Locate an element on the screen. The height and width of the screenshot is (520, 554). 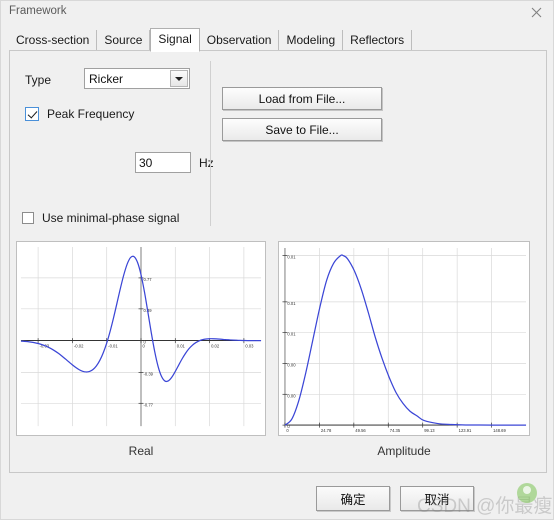
window-title: Framework is located at coordinates (38, 11).